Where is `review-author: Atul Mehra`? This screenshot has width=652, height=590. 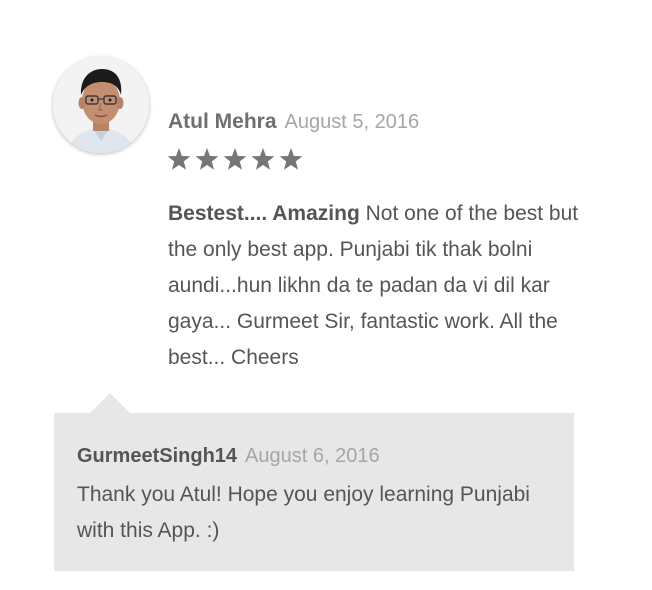
review-author: Atul Mehra is located at coordinates (222, 121).